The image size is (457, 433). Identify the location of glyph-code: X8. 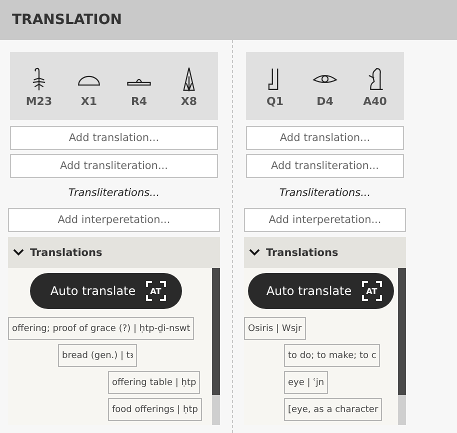
(189, 101).